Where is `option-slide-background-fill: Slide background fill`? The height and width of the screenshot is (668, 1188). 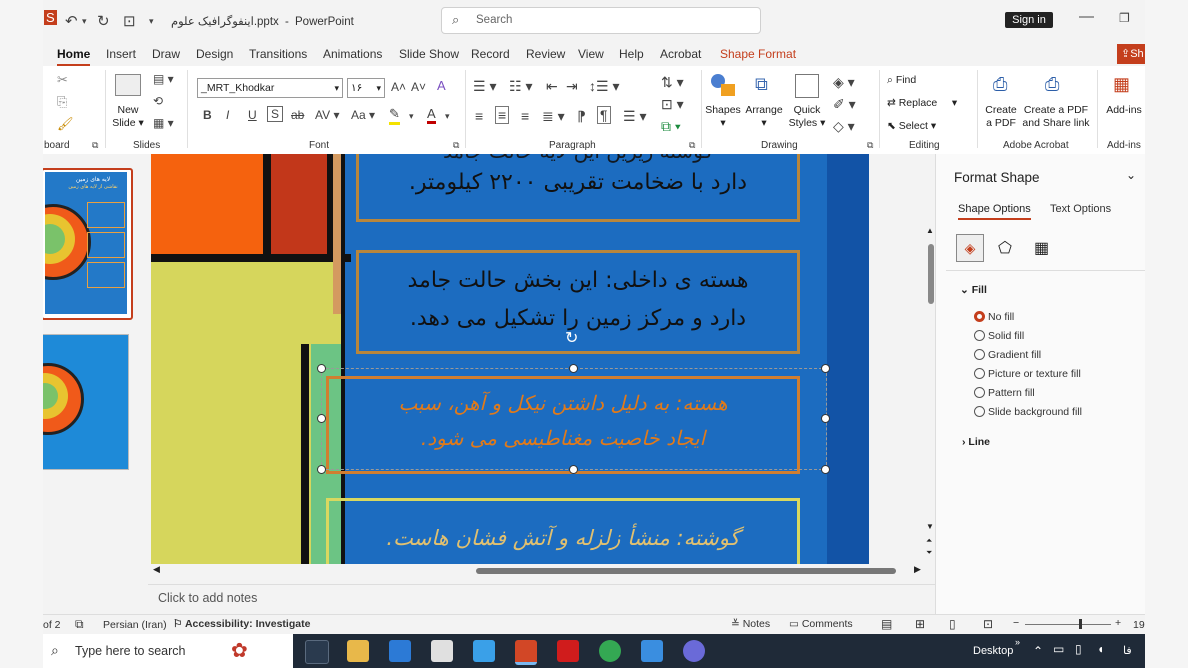
option-slide-background-fill: Slide background fill is located at coordinates (1035, 412).